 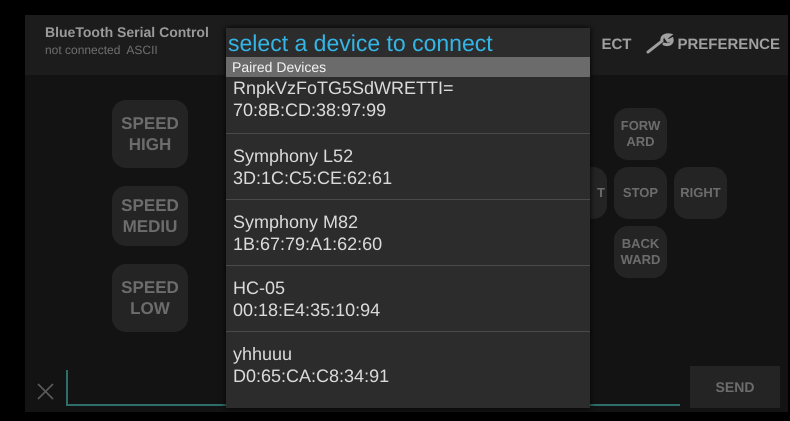 What do you see at coordinates (150, 134) in the screenshot?
I see `speed-button: SPEED HIGH` at bounding box center [150, 134].